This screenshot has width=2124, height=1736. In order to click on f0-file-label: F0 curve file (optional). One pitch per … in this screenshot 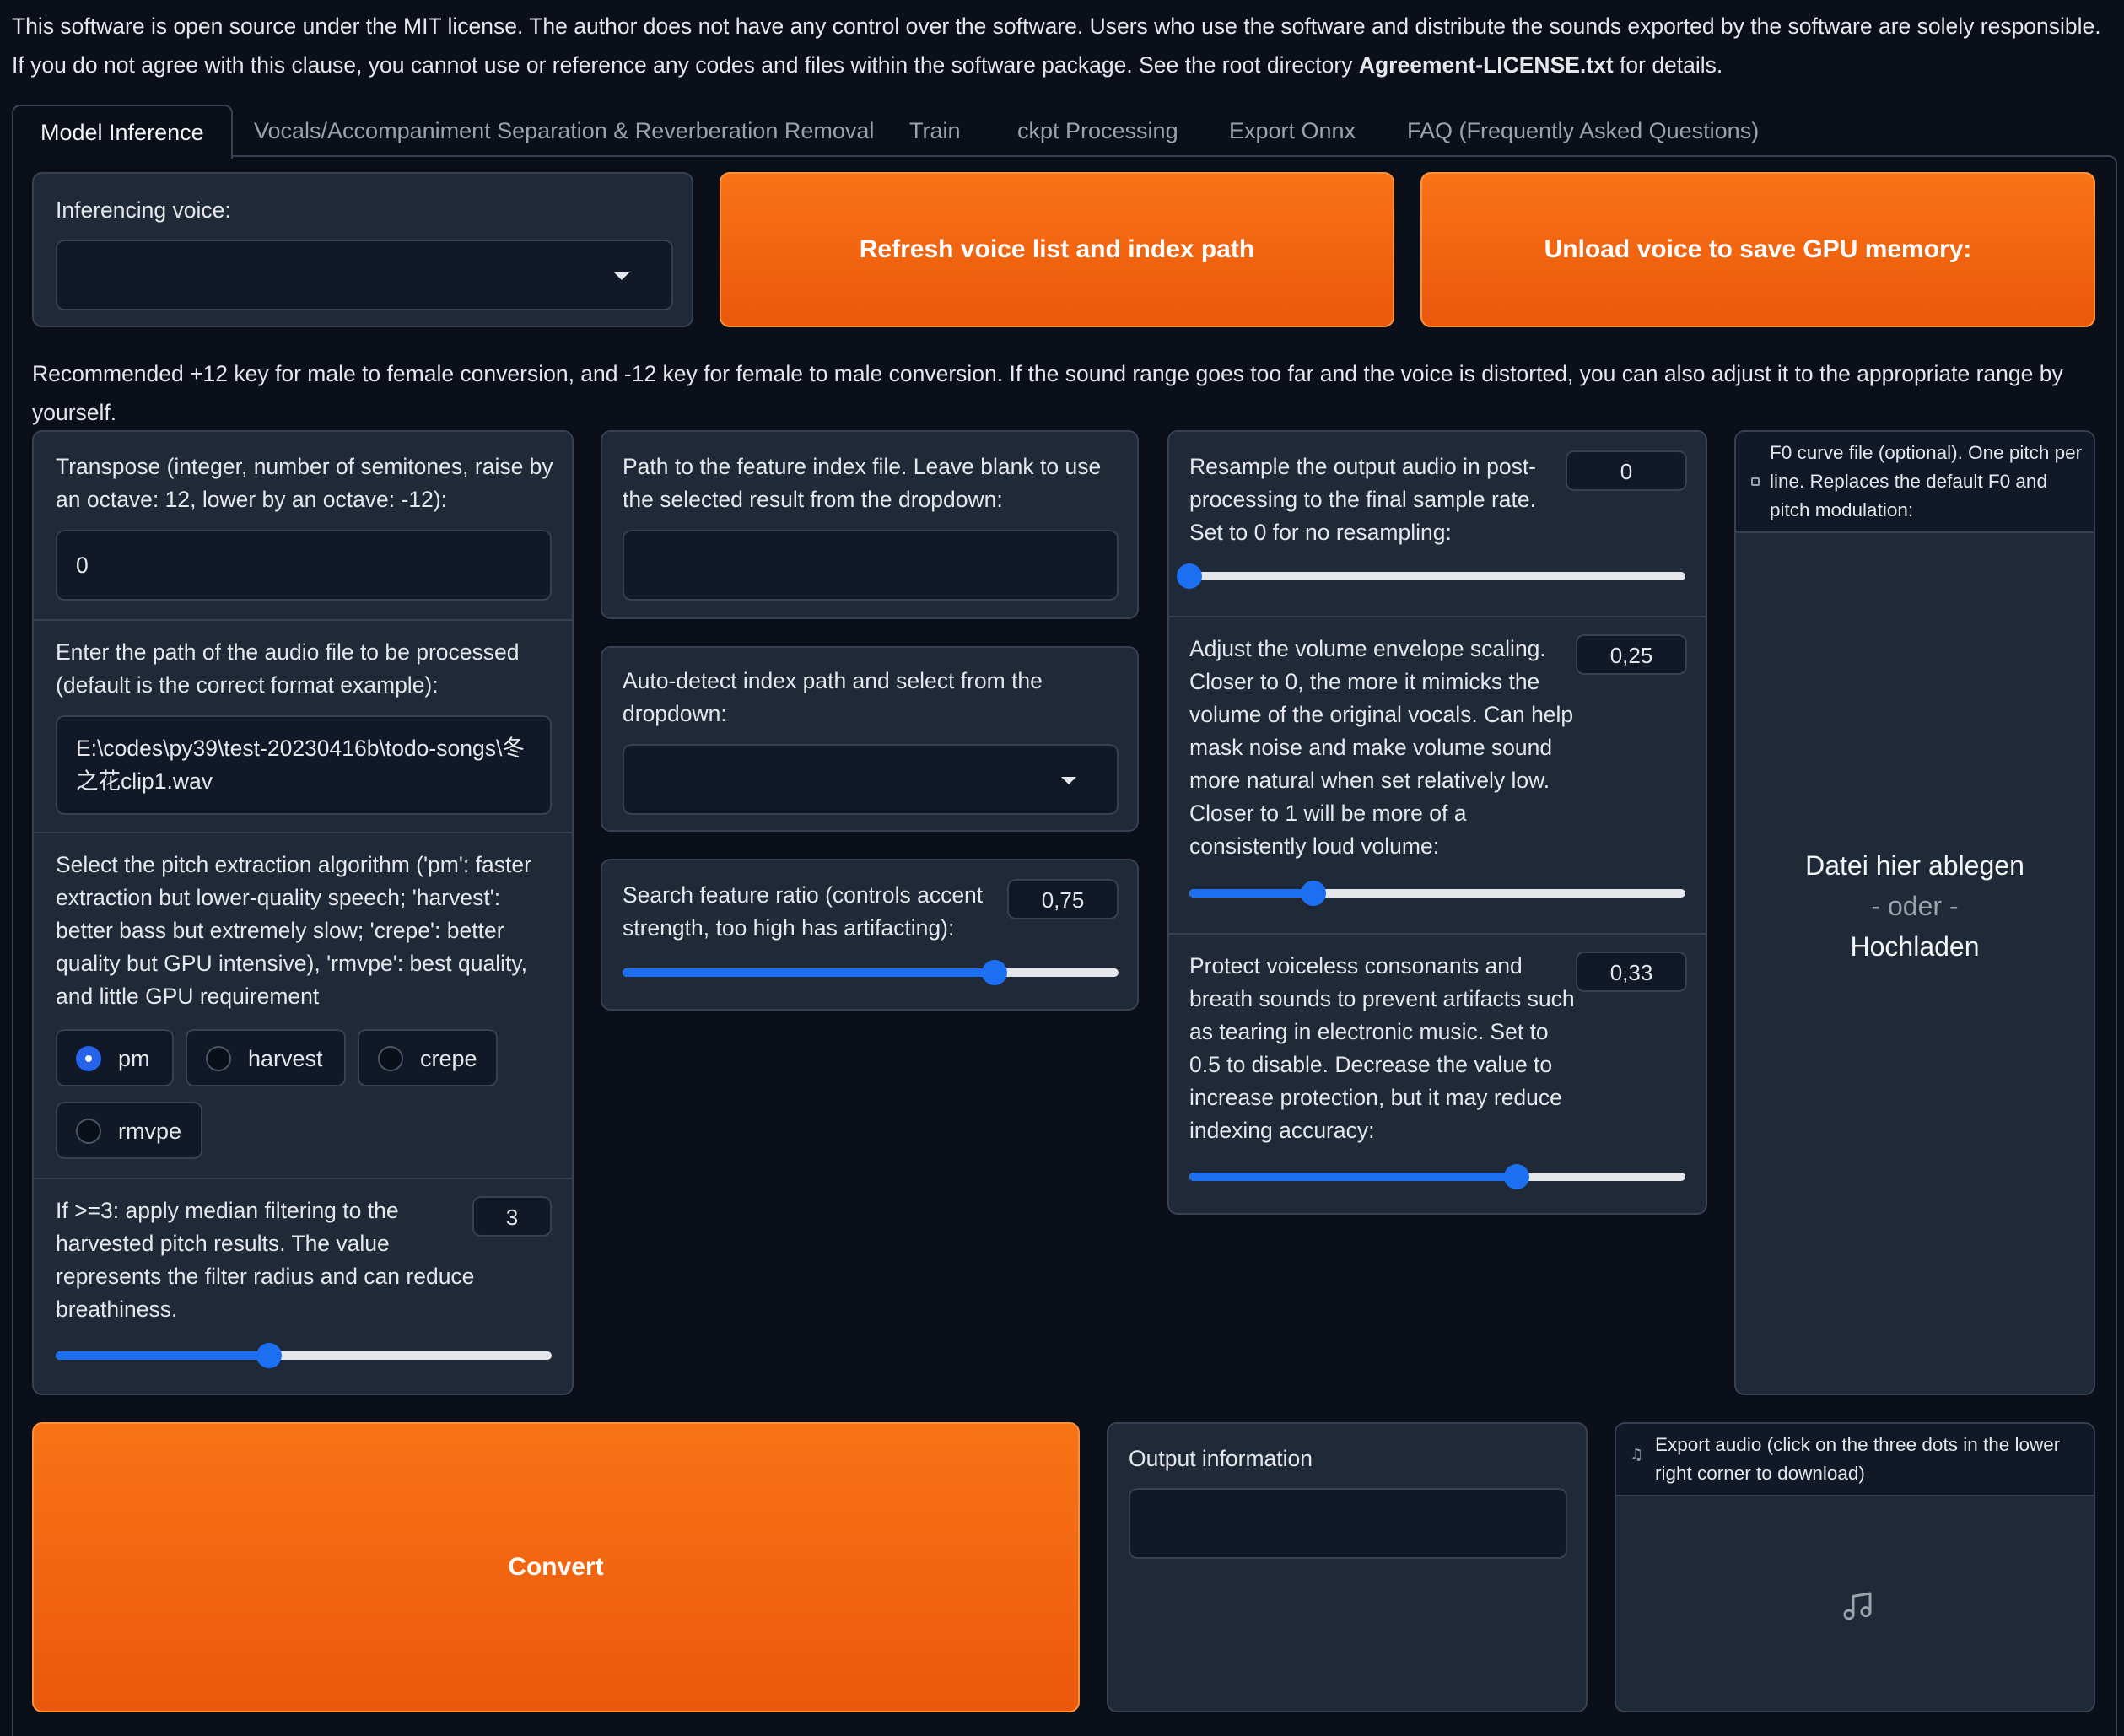, I will do `click(1926, 481)`.